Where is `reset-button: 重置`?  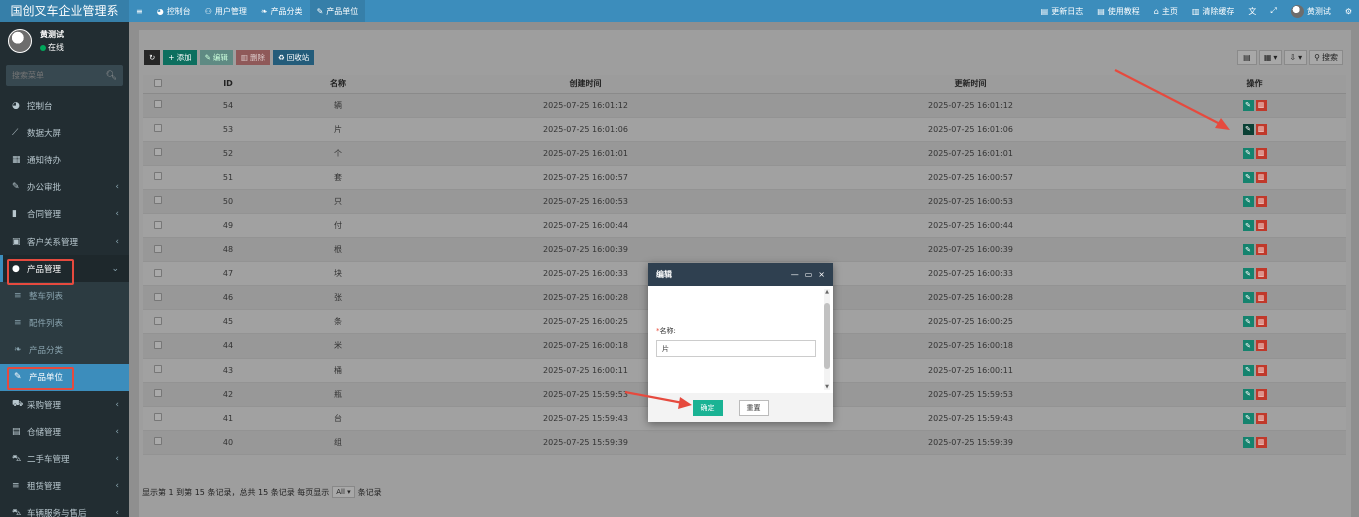
reset-button: 重置 is located at coordinates (753, 407).